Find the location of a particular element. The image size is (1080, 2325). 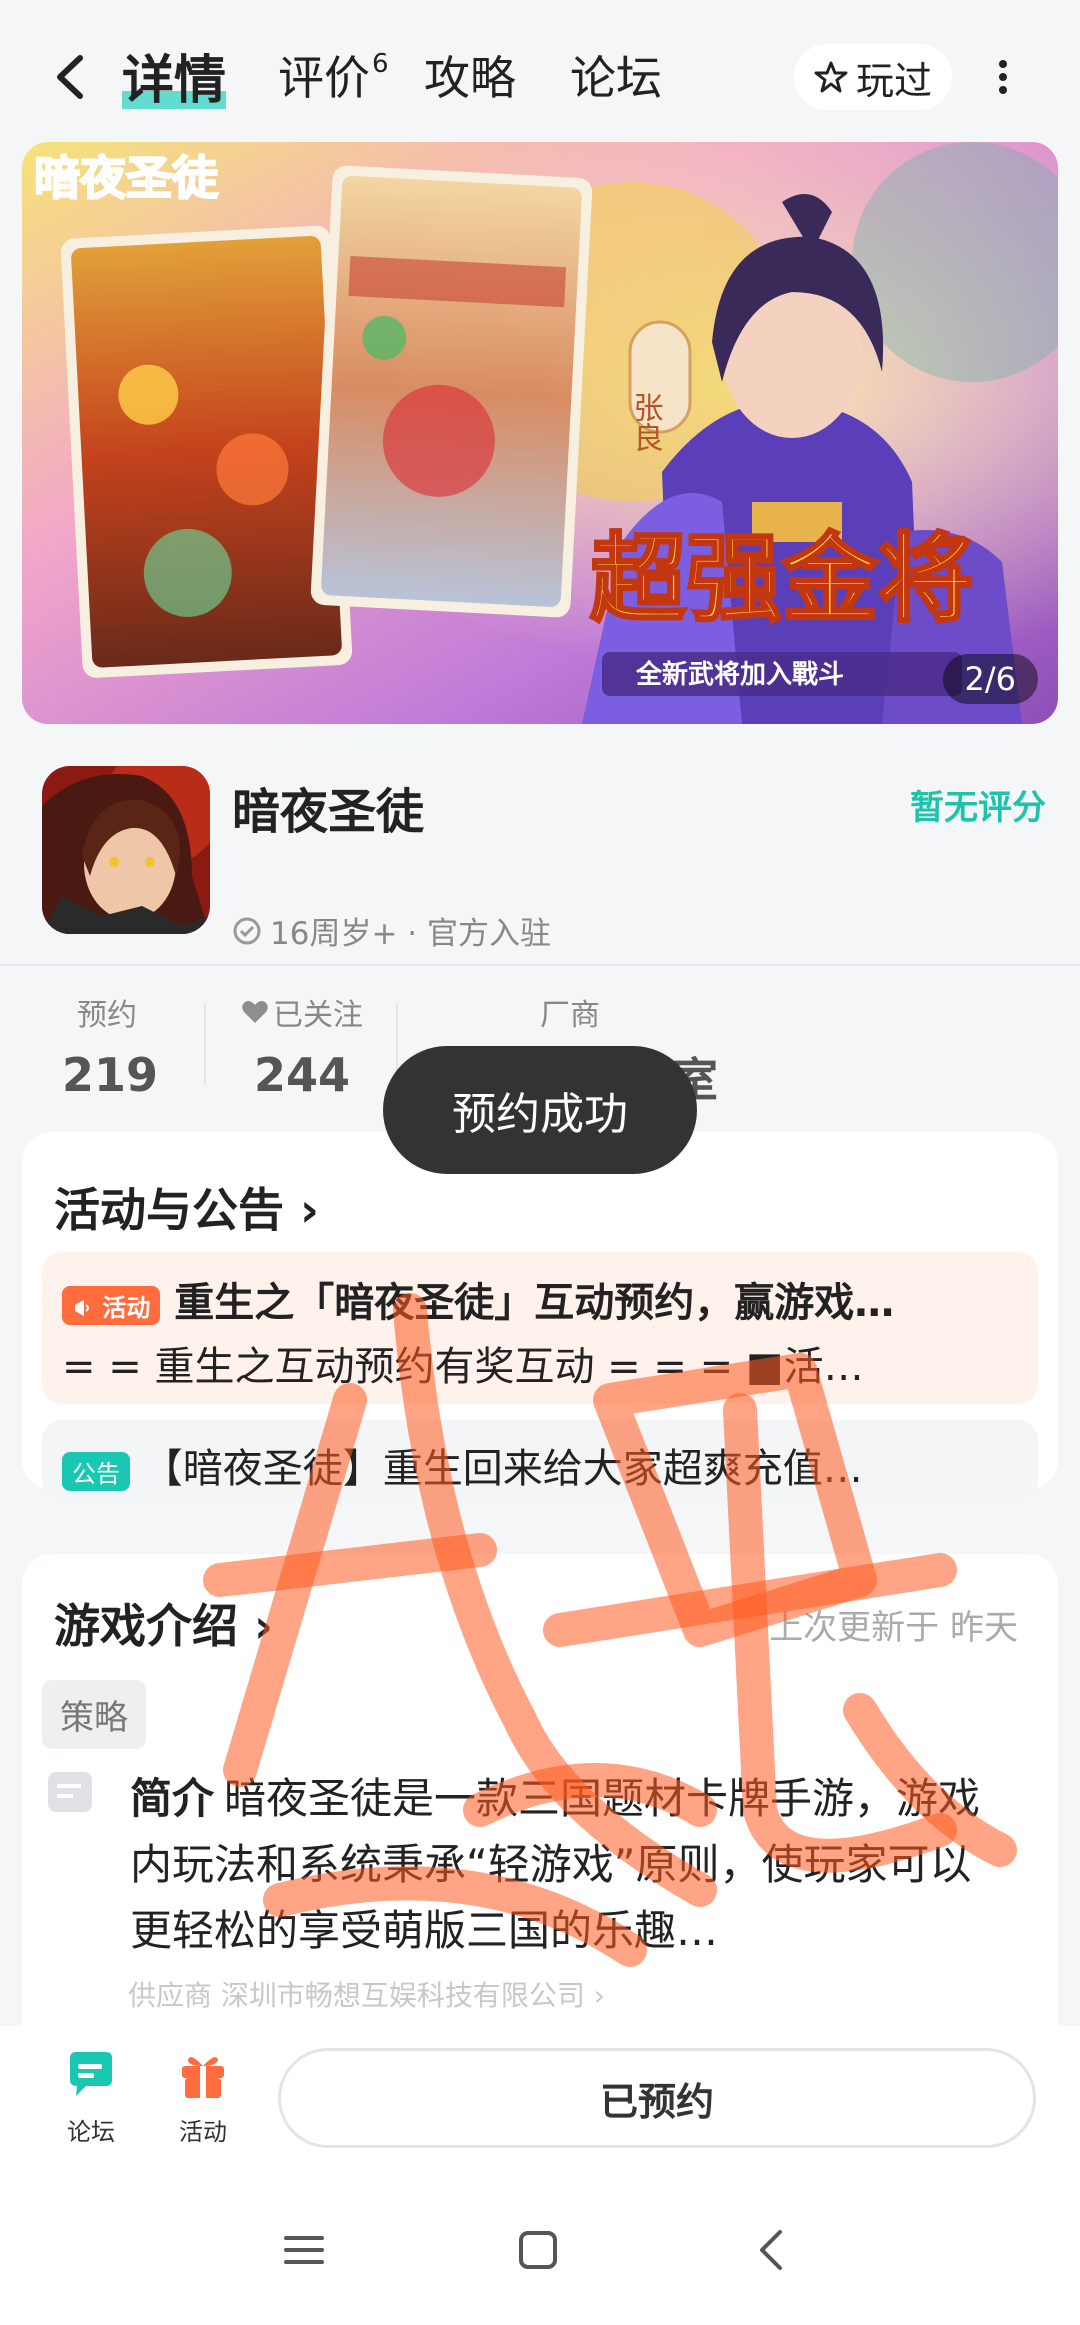

activity-tag: 活动 is located at coordinates (111, 1305).